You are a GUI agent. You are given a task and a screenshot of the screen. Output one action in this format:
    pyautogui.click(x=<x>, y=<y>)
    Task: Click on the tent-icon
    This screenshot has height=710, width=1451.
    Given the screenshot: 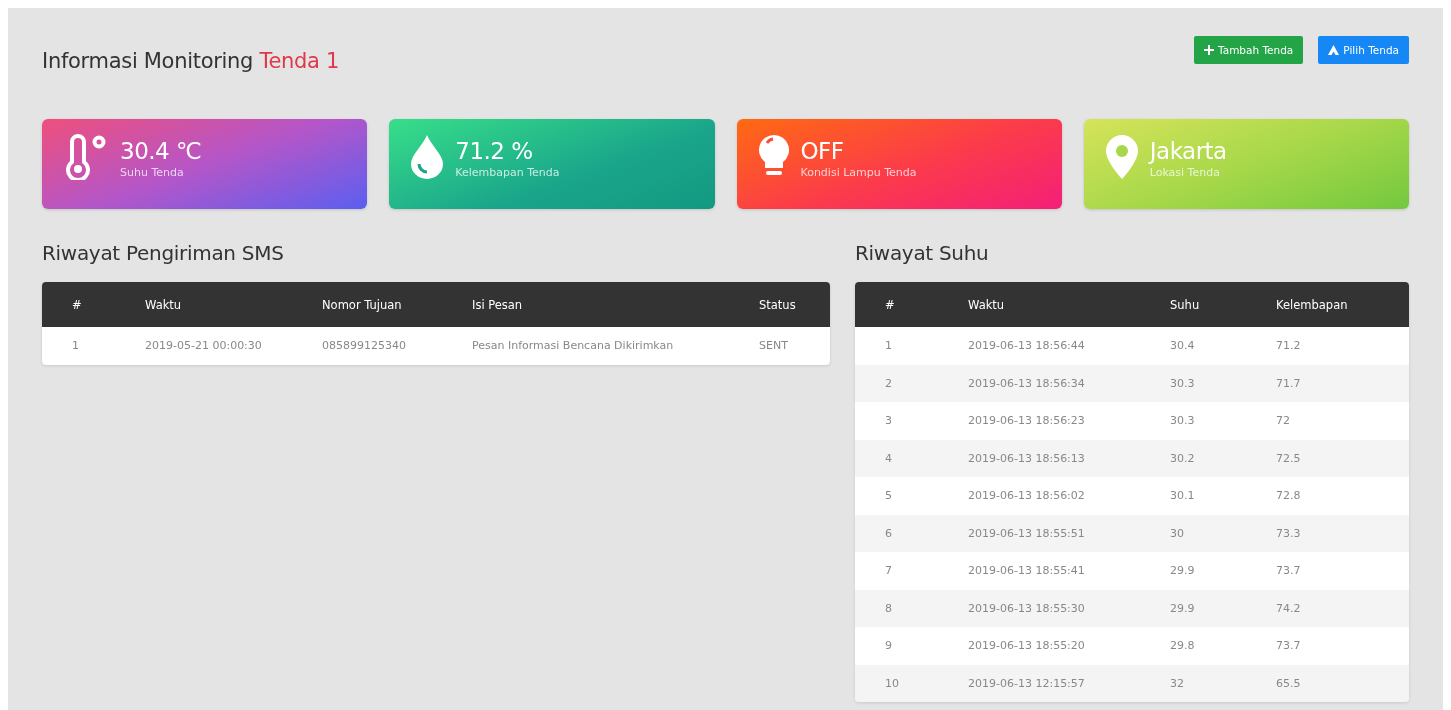 What is the action you would take?
    pyautogui.click(x=1334, y=50)
    